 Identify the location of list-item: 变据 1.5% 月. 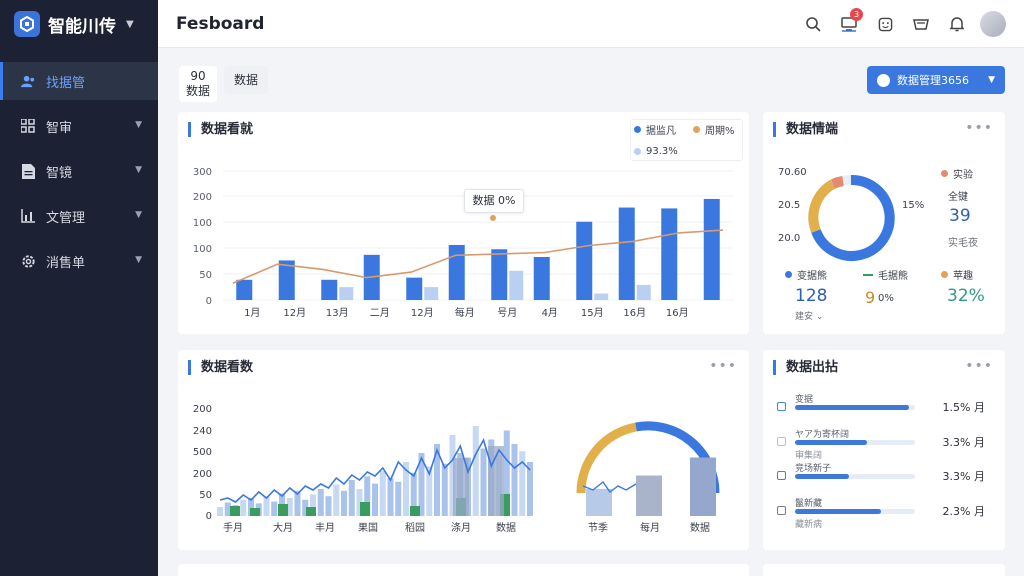
(884, 407).